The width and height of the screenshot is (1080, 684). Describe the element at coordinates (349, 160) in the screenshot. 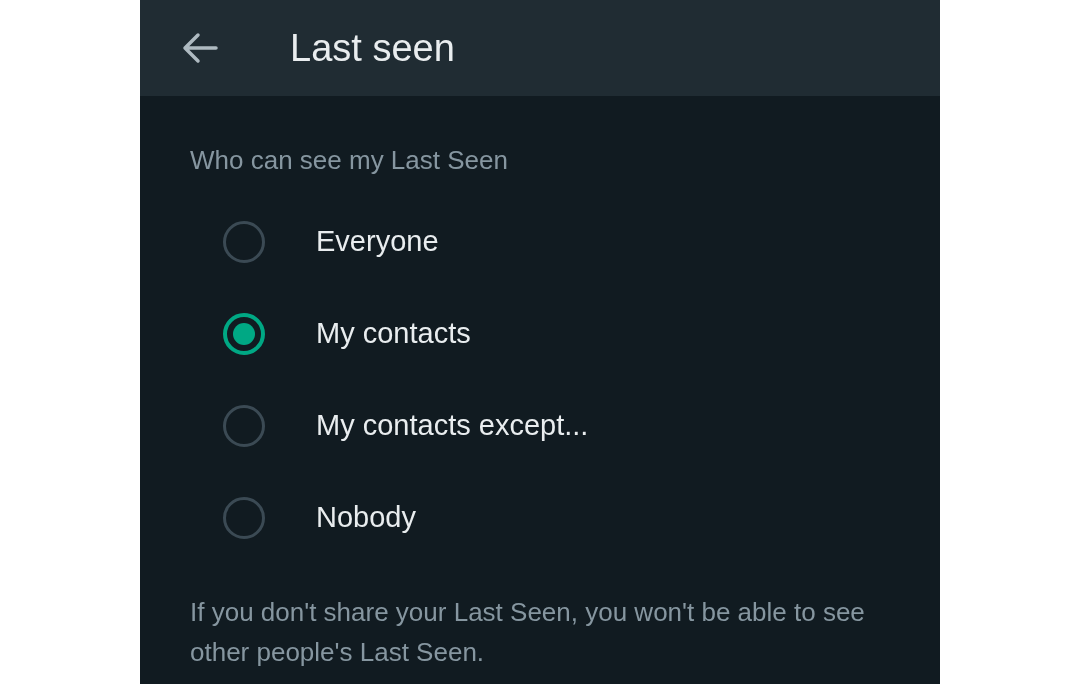

I see `section-title: Who can see my Last Seen` at that location.